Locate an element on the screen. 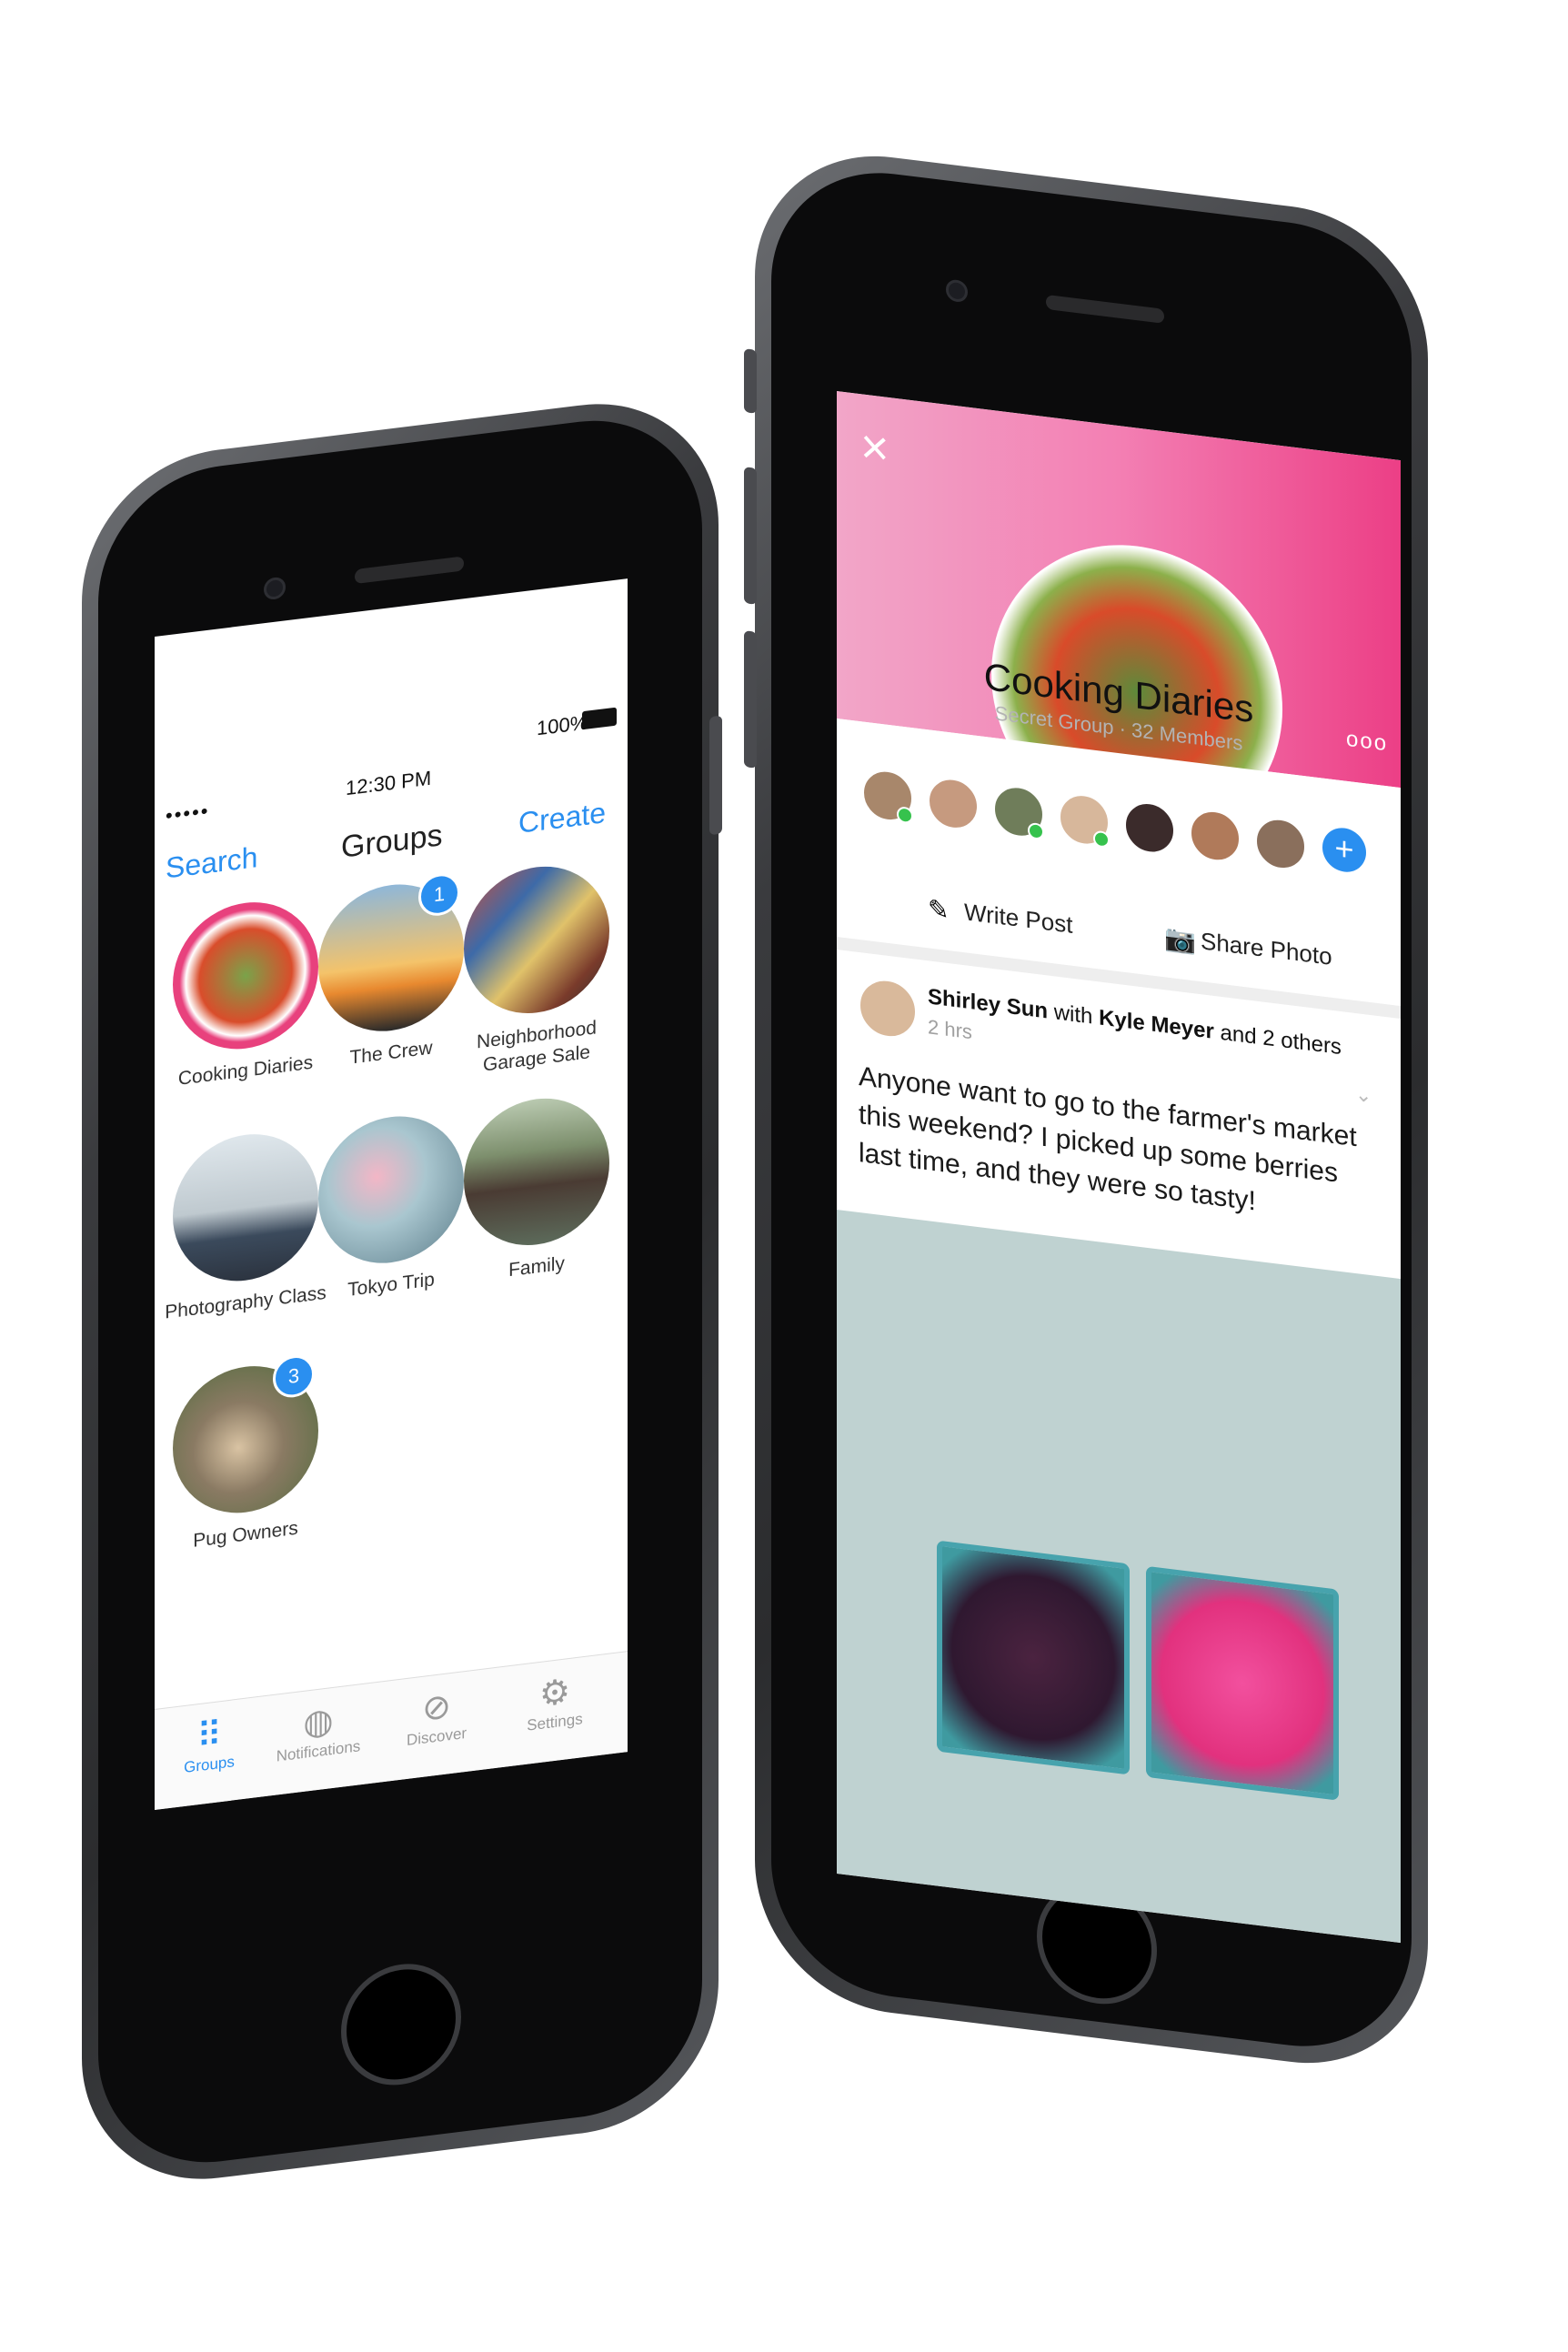 The image size is (1568, 2352). battery-icon is located at coordinates (599, 718).